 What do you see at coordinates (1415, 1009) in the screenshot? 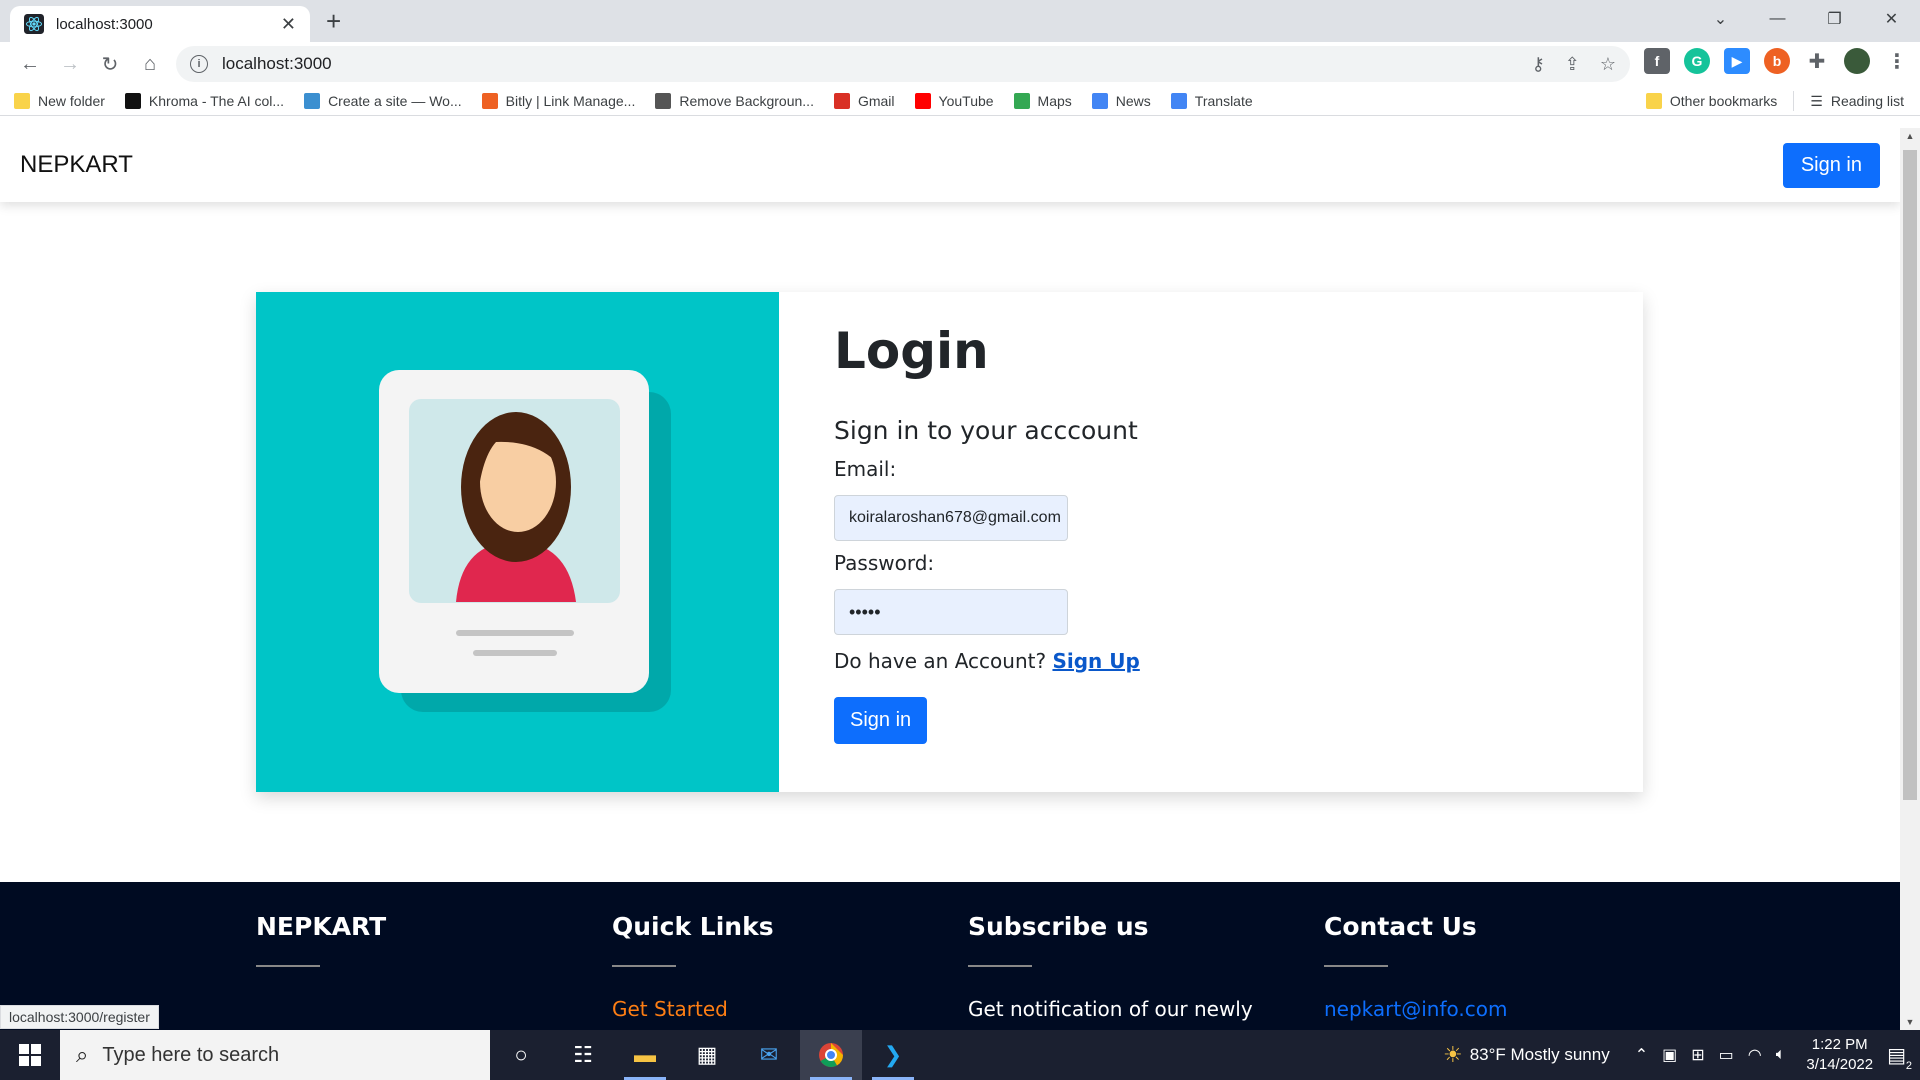
I see `footer-email-link: nepkart@info.com` at bounding box center [1415, 1009].